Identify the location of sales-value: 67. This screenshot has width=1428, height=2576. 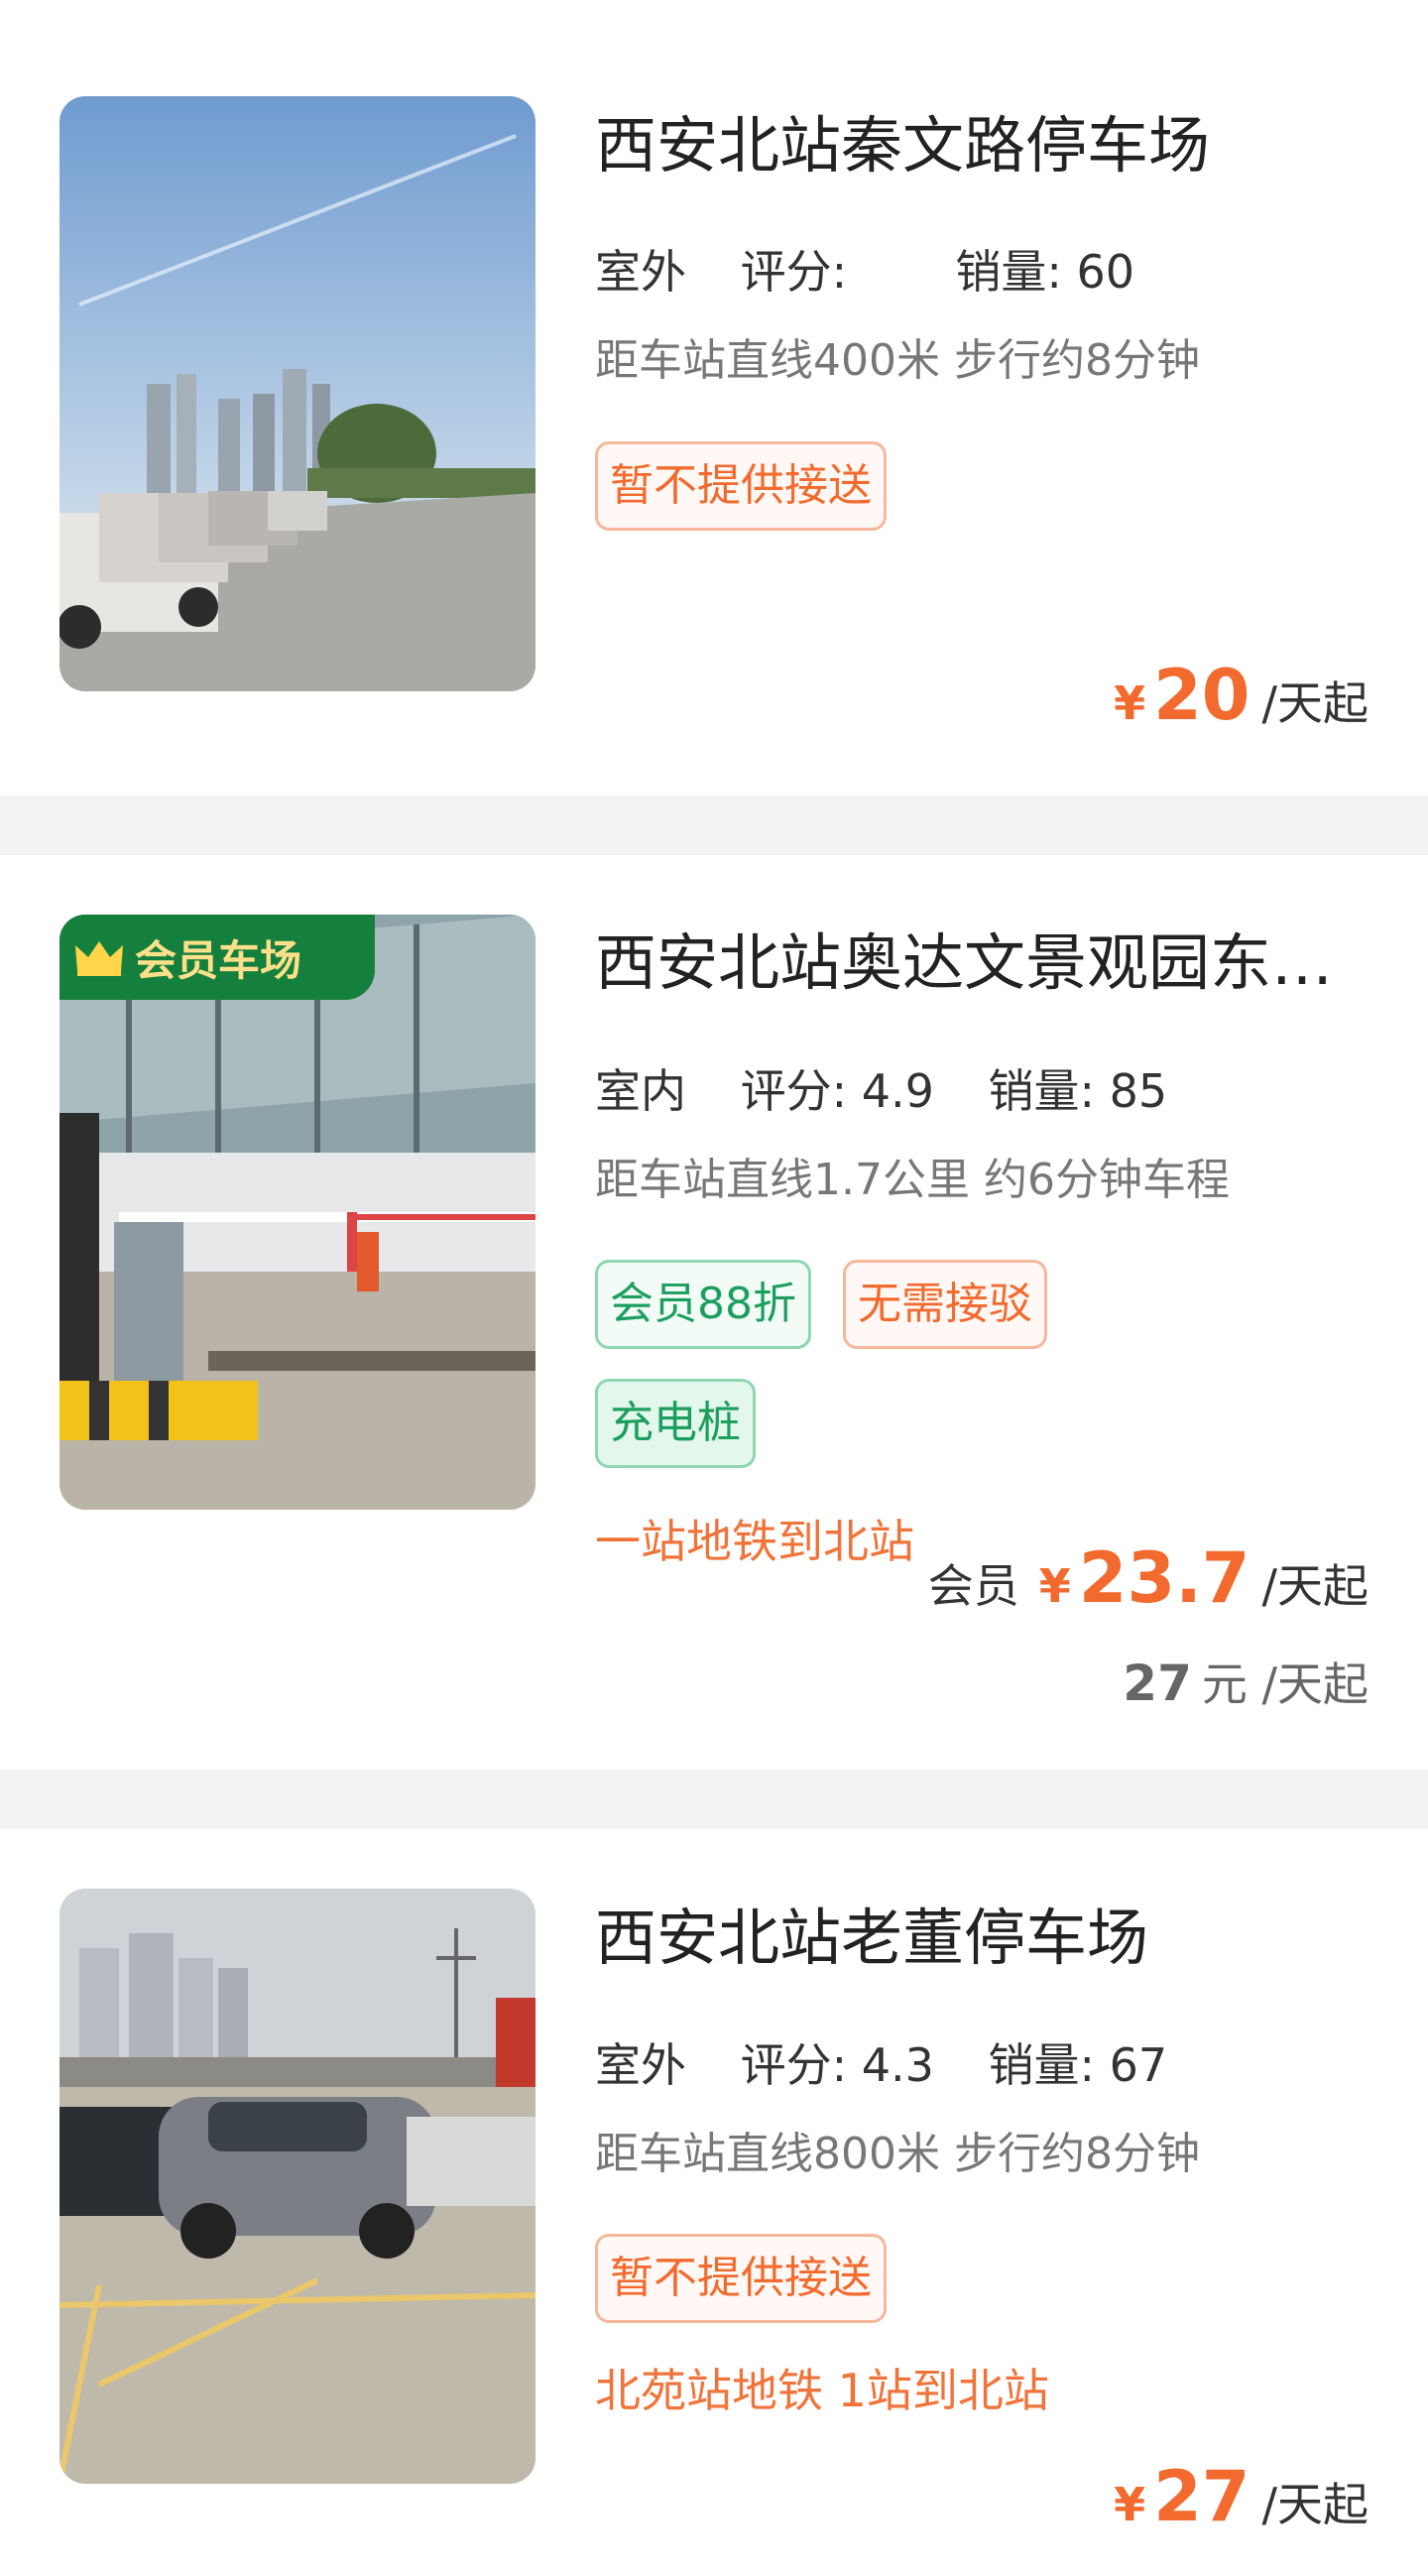
(1138, 2064).